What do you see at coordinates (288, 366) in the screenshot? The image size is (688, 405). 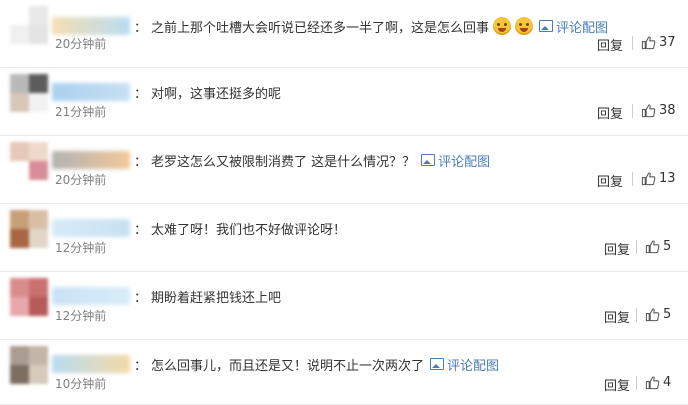 I see `comment-text: 怎么回事儿，而且还是又！说明不止一次两次了` at bounding box center [288, 366].